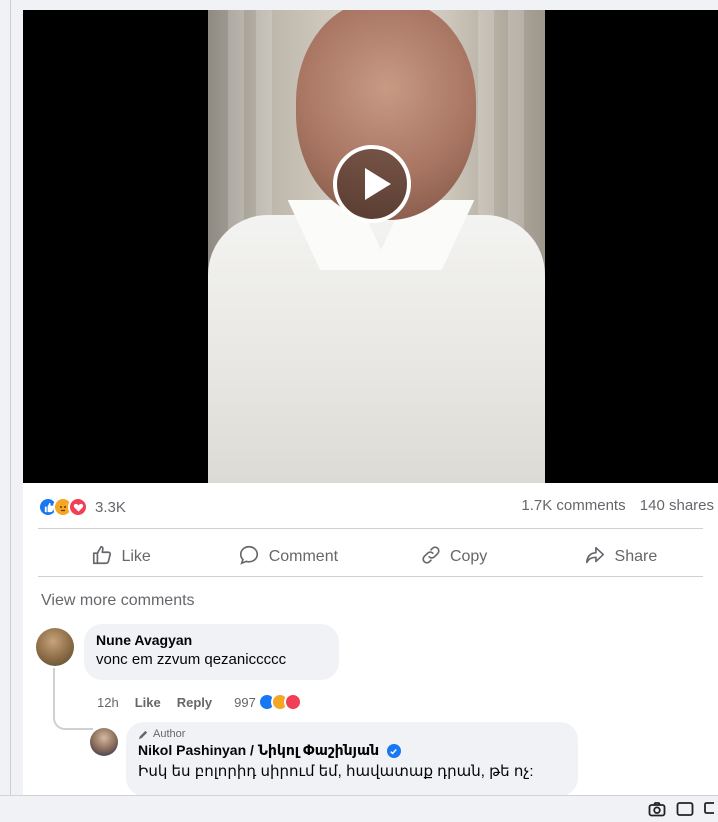  What do you see at coordinates (73, 699) in the screenshot?
I see `reply-thread-line` at bounding box center [73, 699].